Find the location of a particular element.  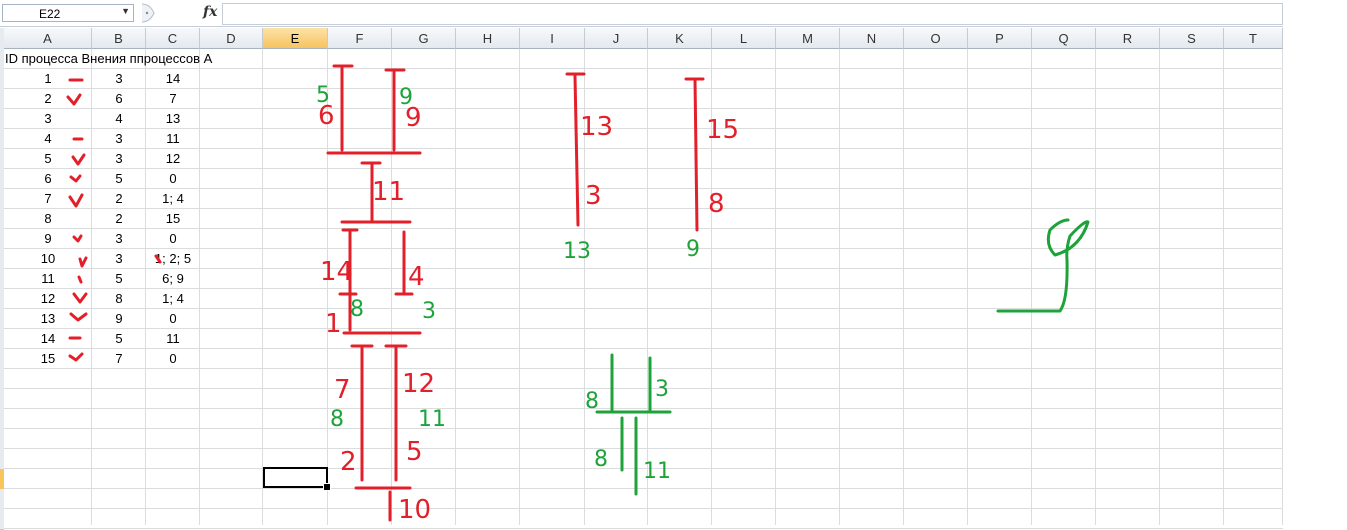

name-box: E22 ▼ is located at coordinates (68, 13).